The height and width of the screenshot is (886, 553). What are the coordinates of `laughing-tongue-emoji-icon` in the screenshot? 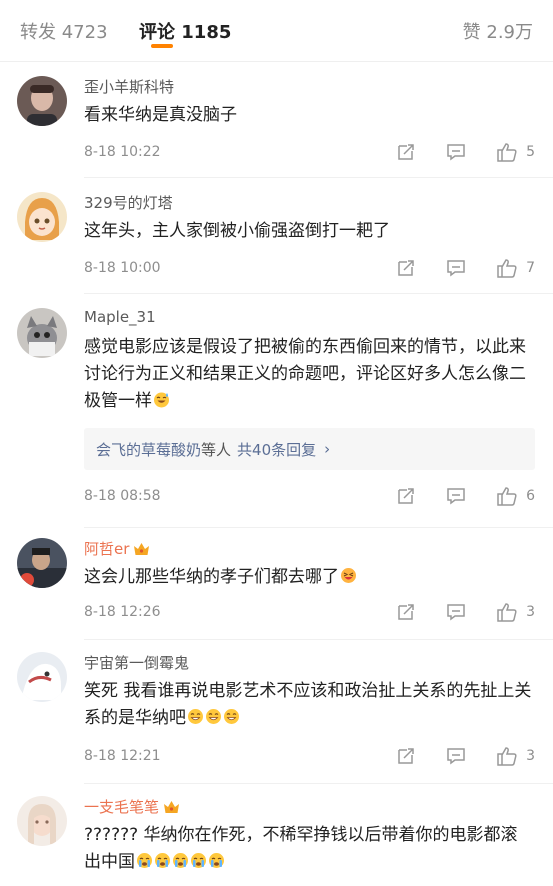 It's located at (348, 575).